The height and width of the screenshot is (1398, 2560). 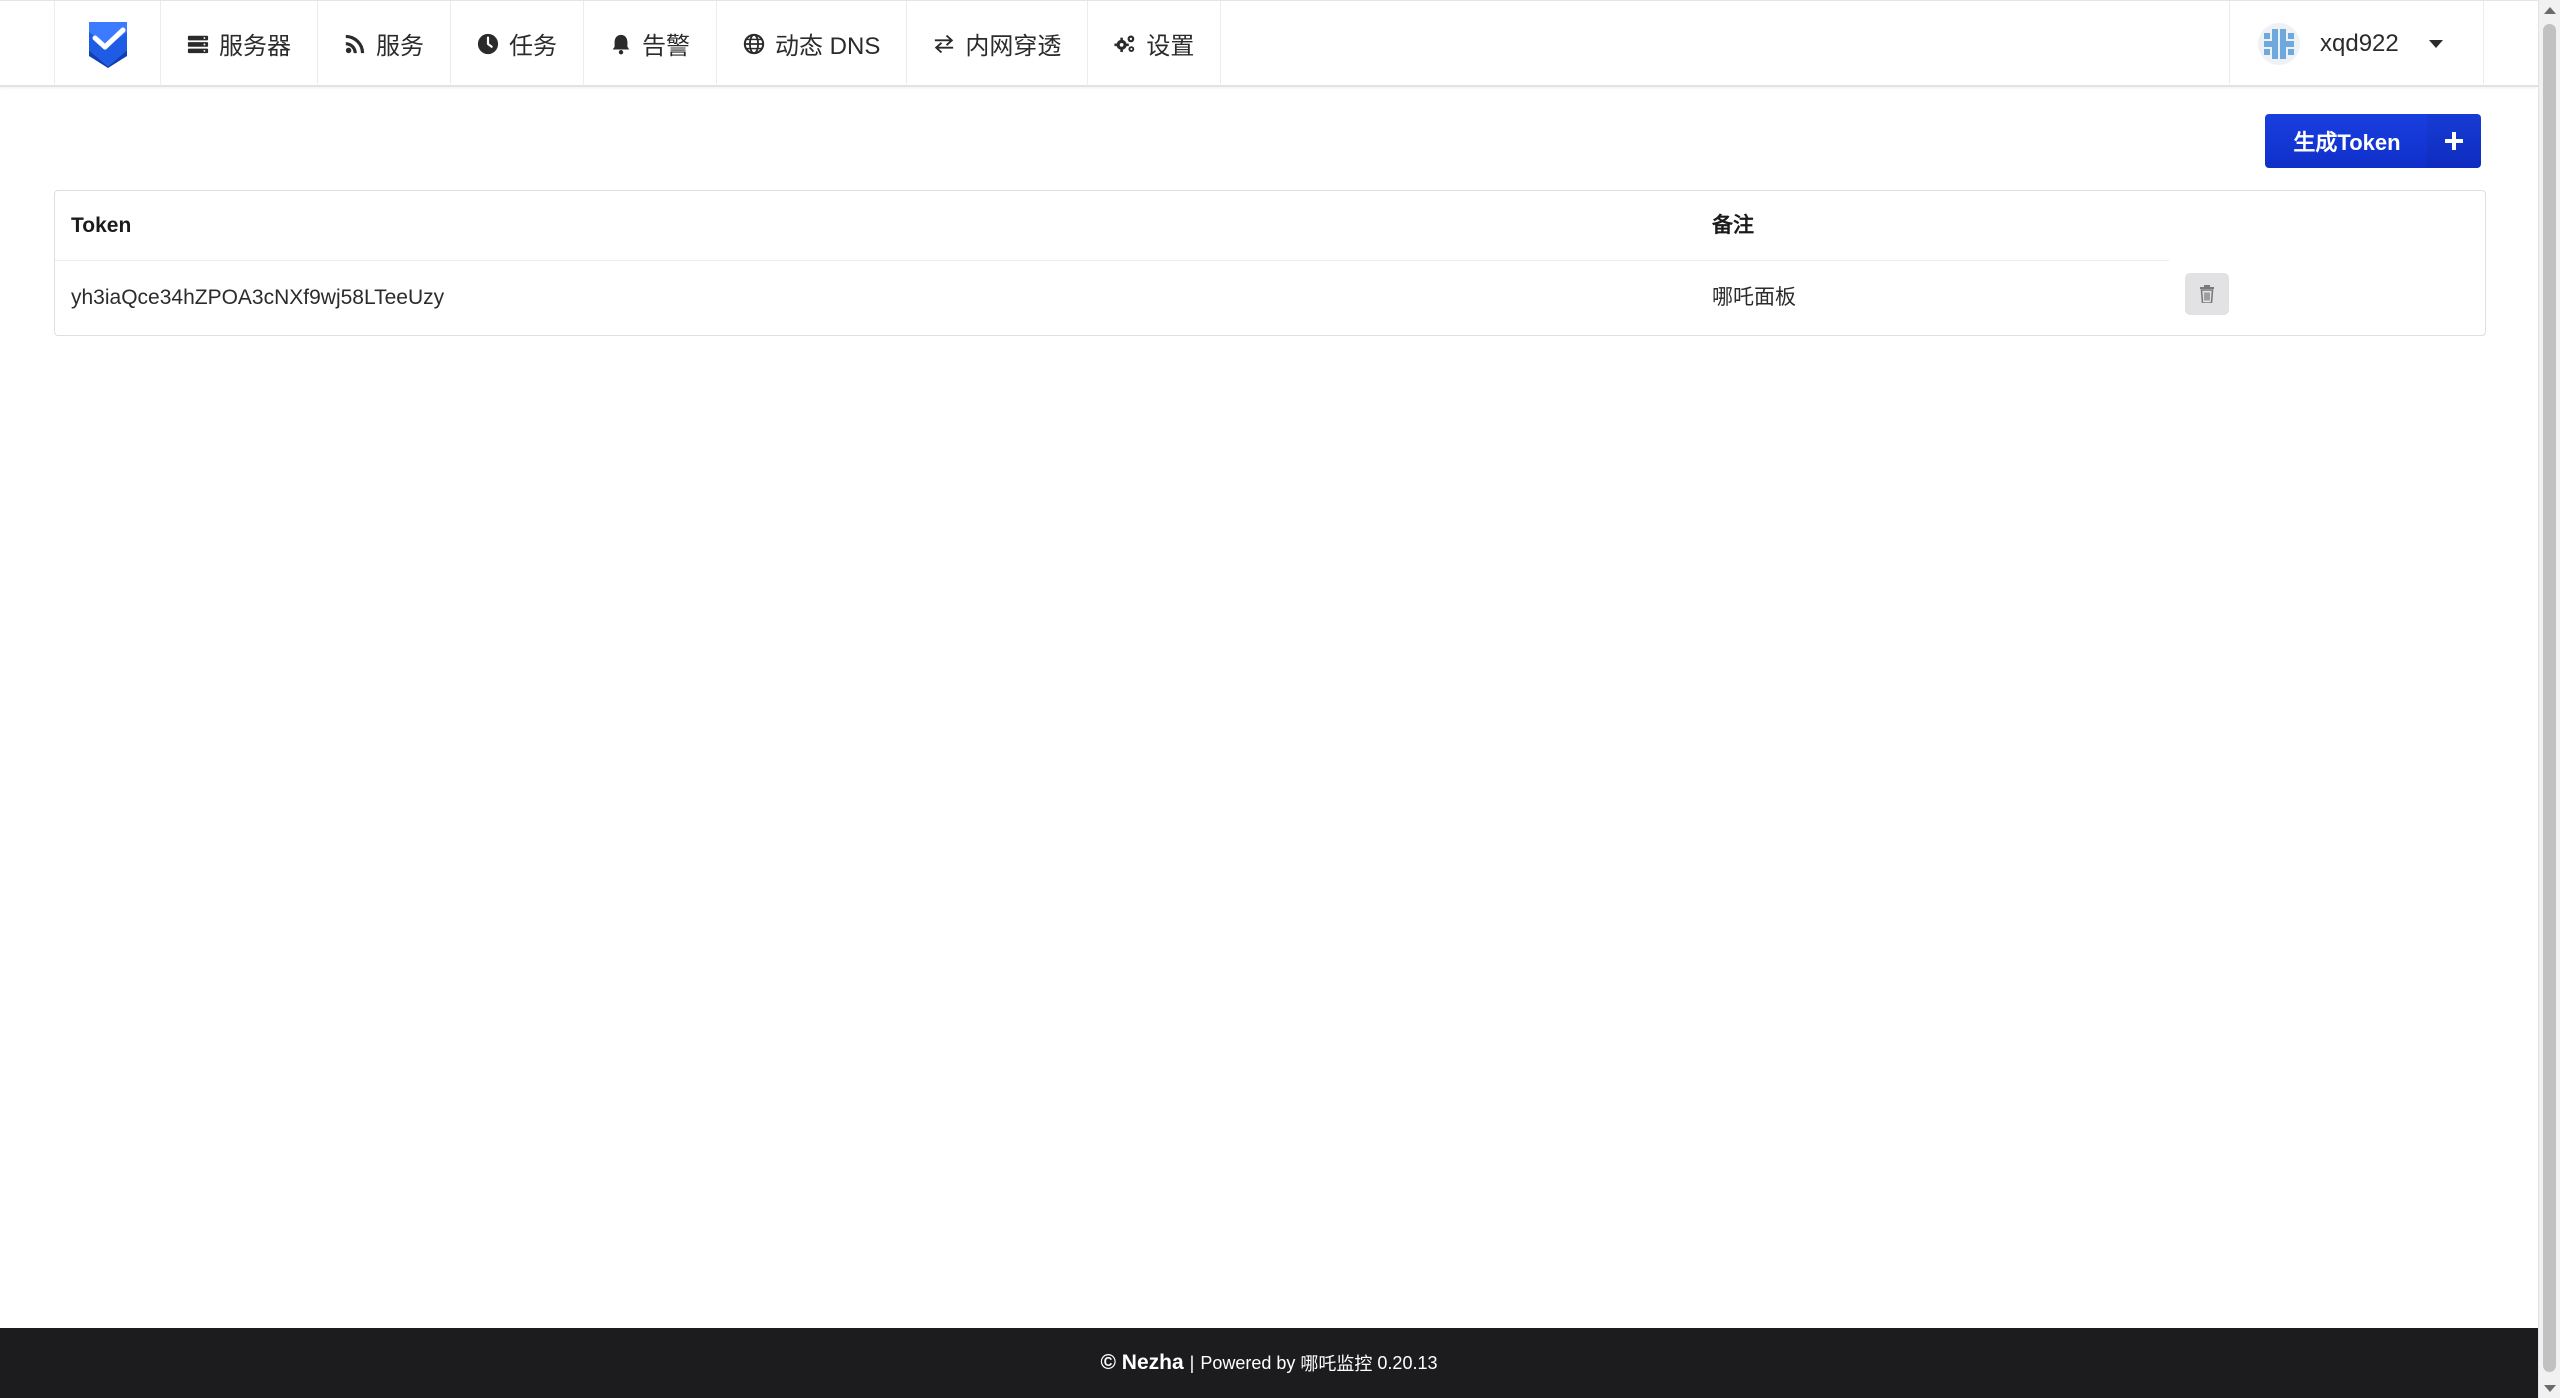 What do you see at coordinates (754, 43) in the screenshot?
I see `globe-icon` at bounding box center [754, 43].